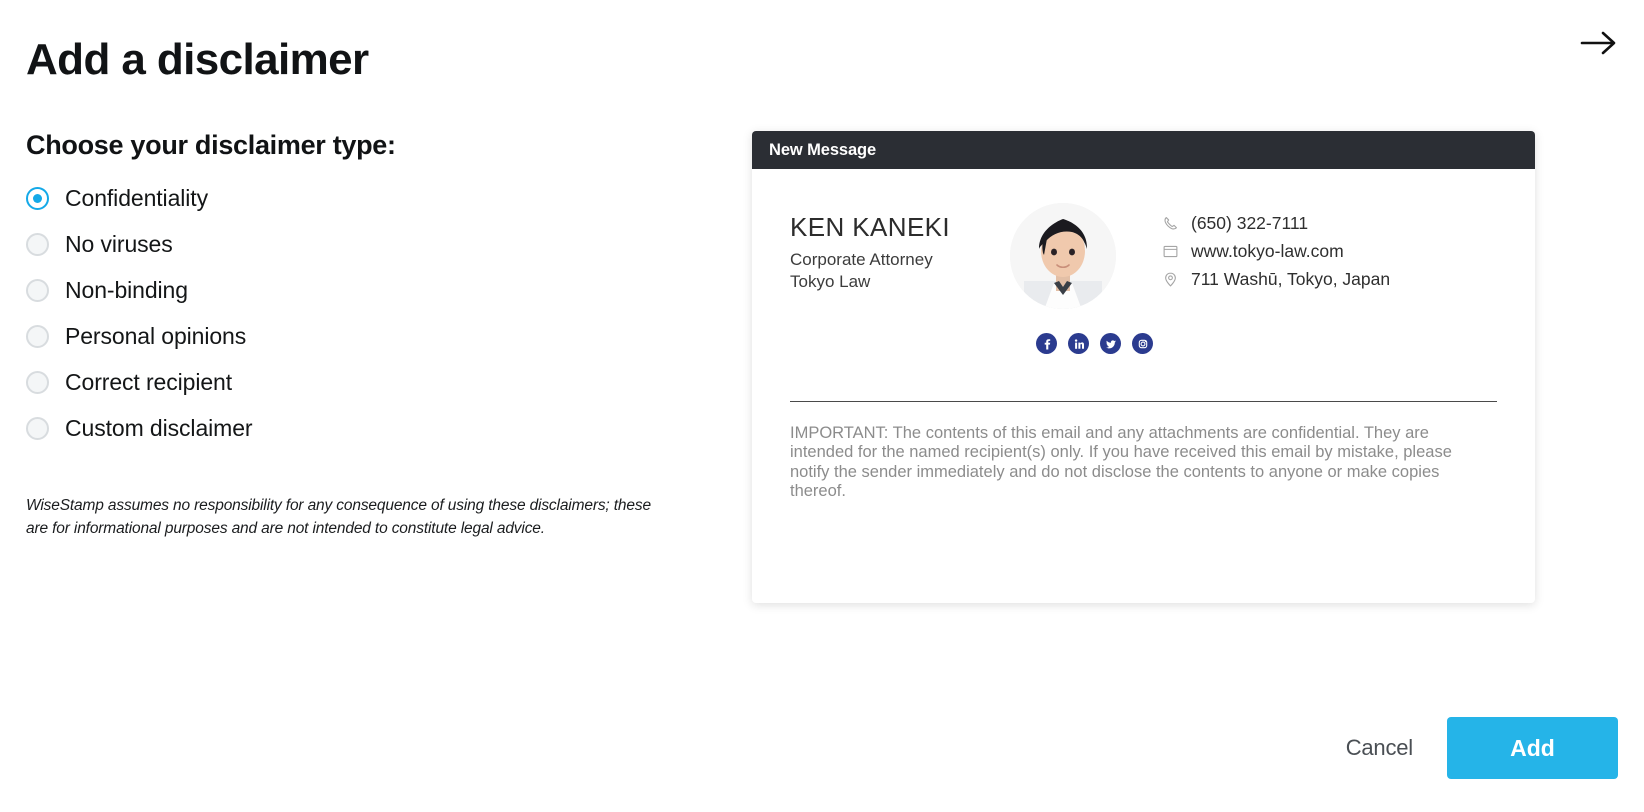 The height and width of the screenshot is (812, 1644). Describe the element at coordinates (366, 382) in the screenshot. I see `radio-option-correct-recipient: Correct recipient` at that location.